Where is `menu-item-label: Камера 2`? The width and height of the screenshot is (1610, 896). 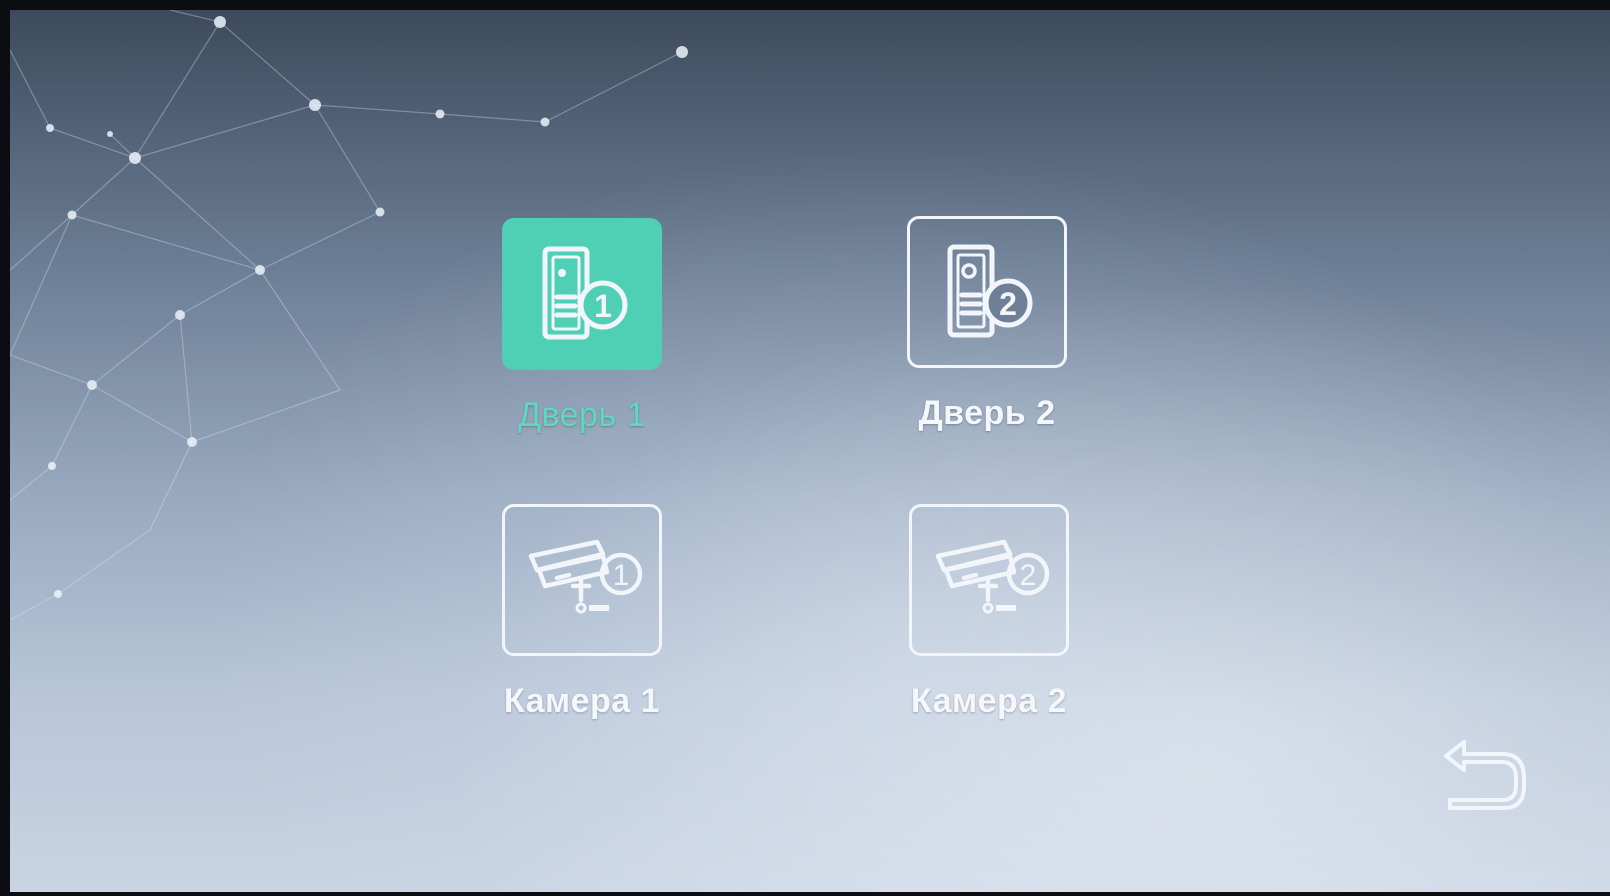
menu-item-label: Камера 2 is located at coordinates (989, 701).